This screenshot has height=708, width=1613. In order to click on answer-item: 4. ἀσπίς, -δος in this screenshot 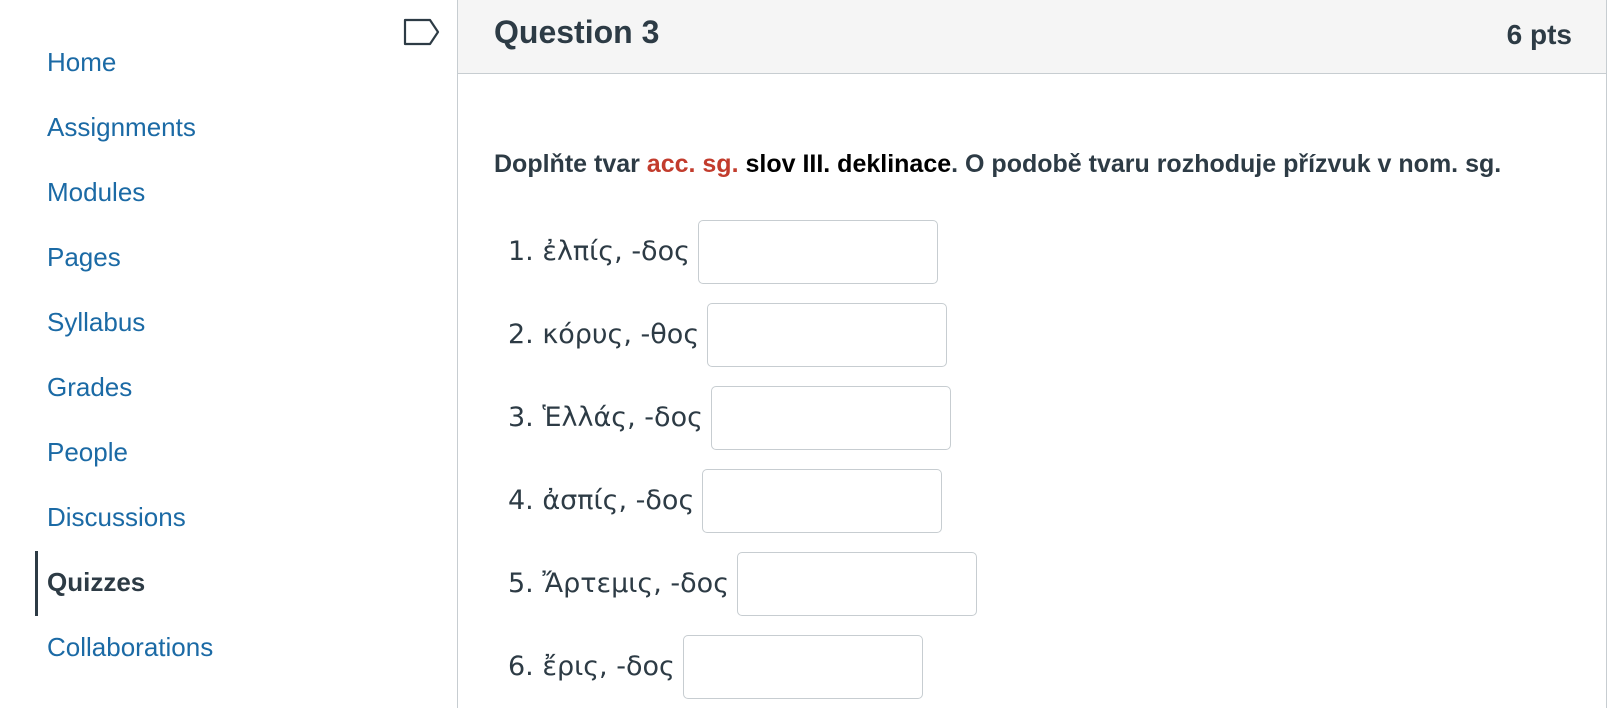, I will do `click(742, 500)`.